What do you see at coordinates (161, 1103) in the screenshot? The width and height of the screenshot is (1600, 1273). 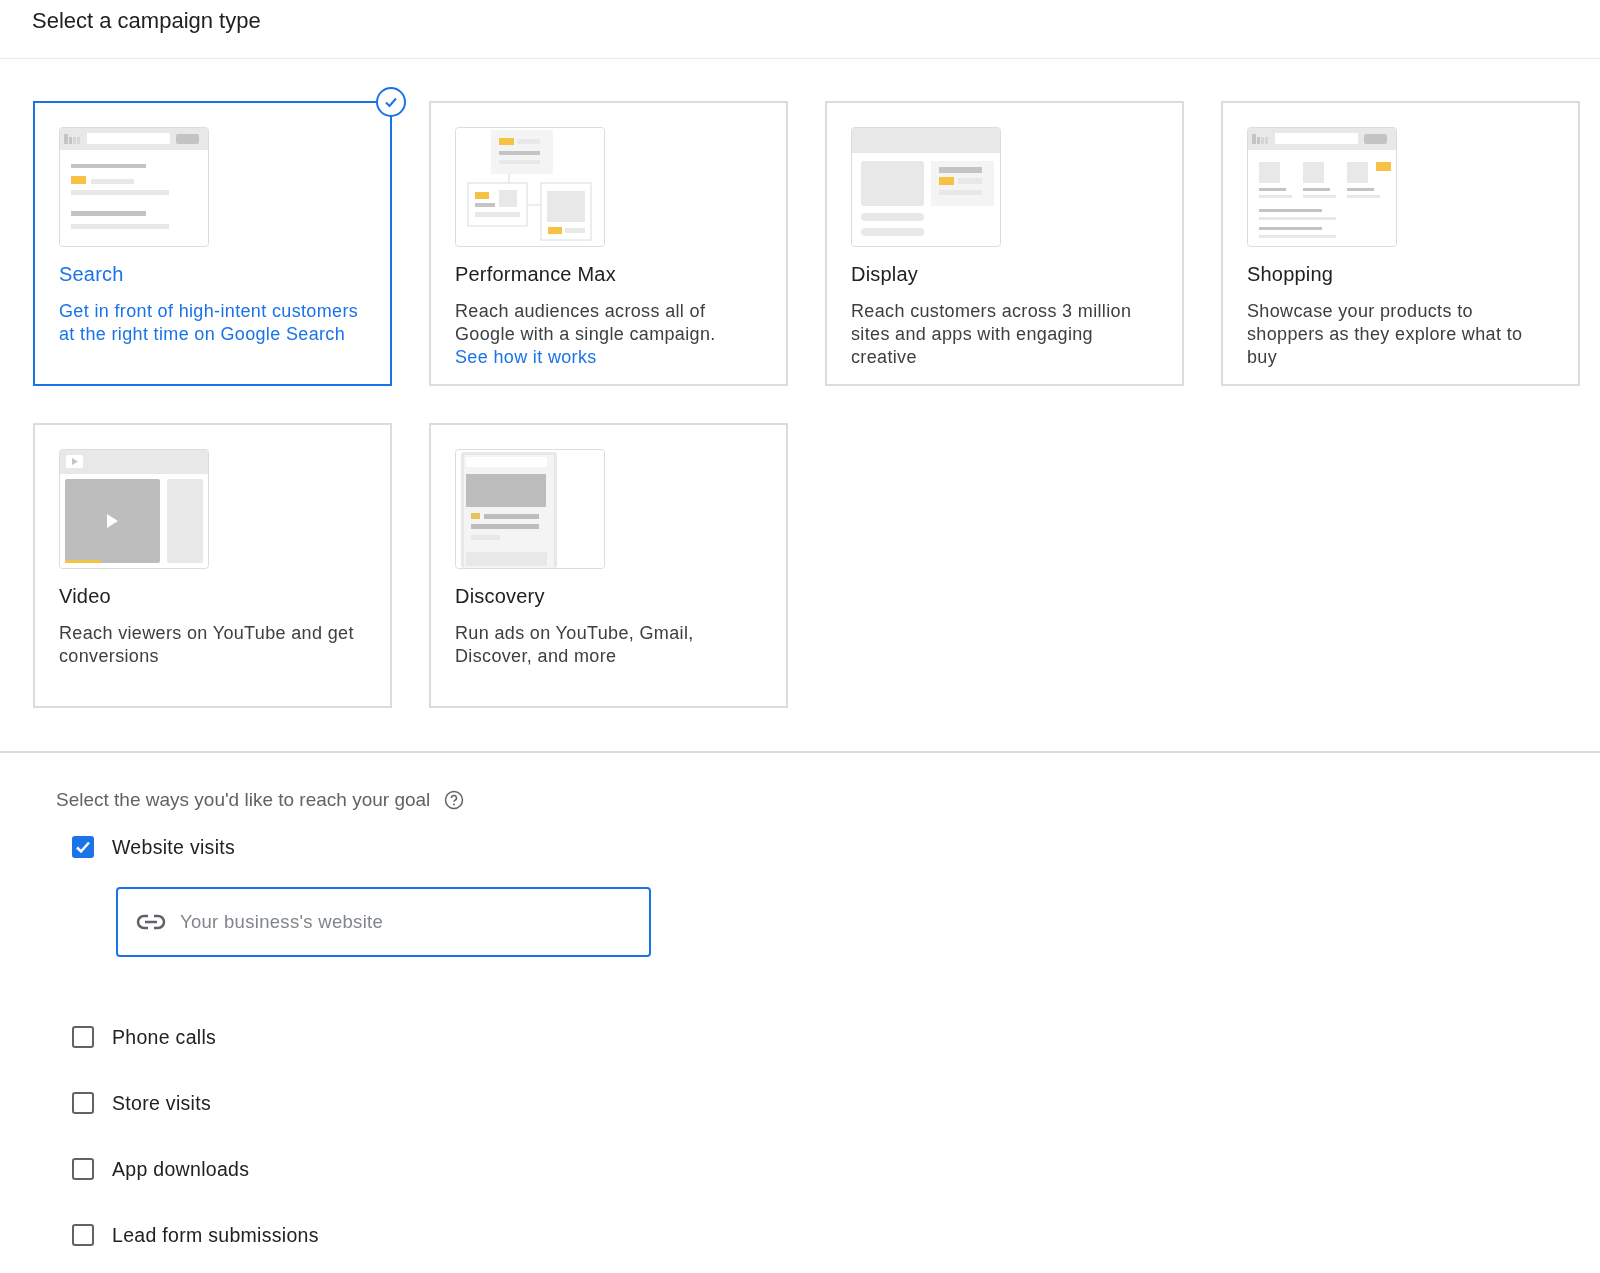 I see `option-label: Store visits` at bounding box center [161, 1103].